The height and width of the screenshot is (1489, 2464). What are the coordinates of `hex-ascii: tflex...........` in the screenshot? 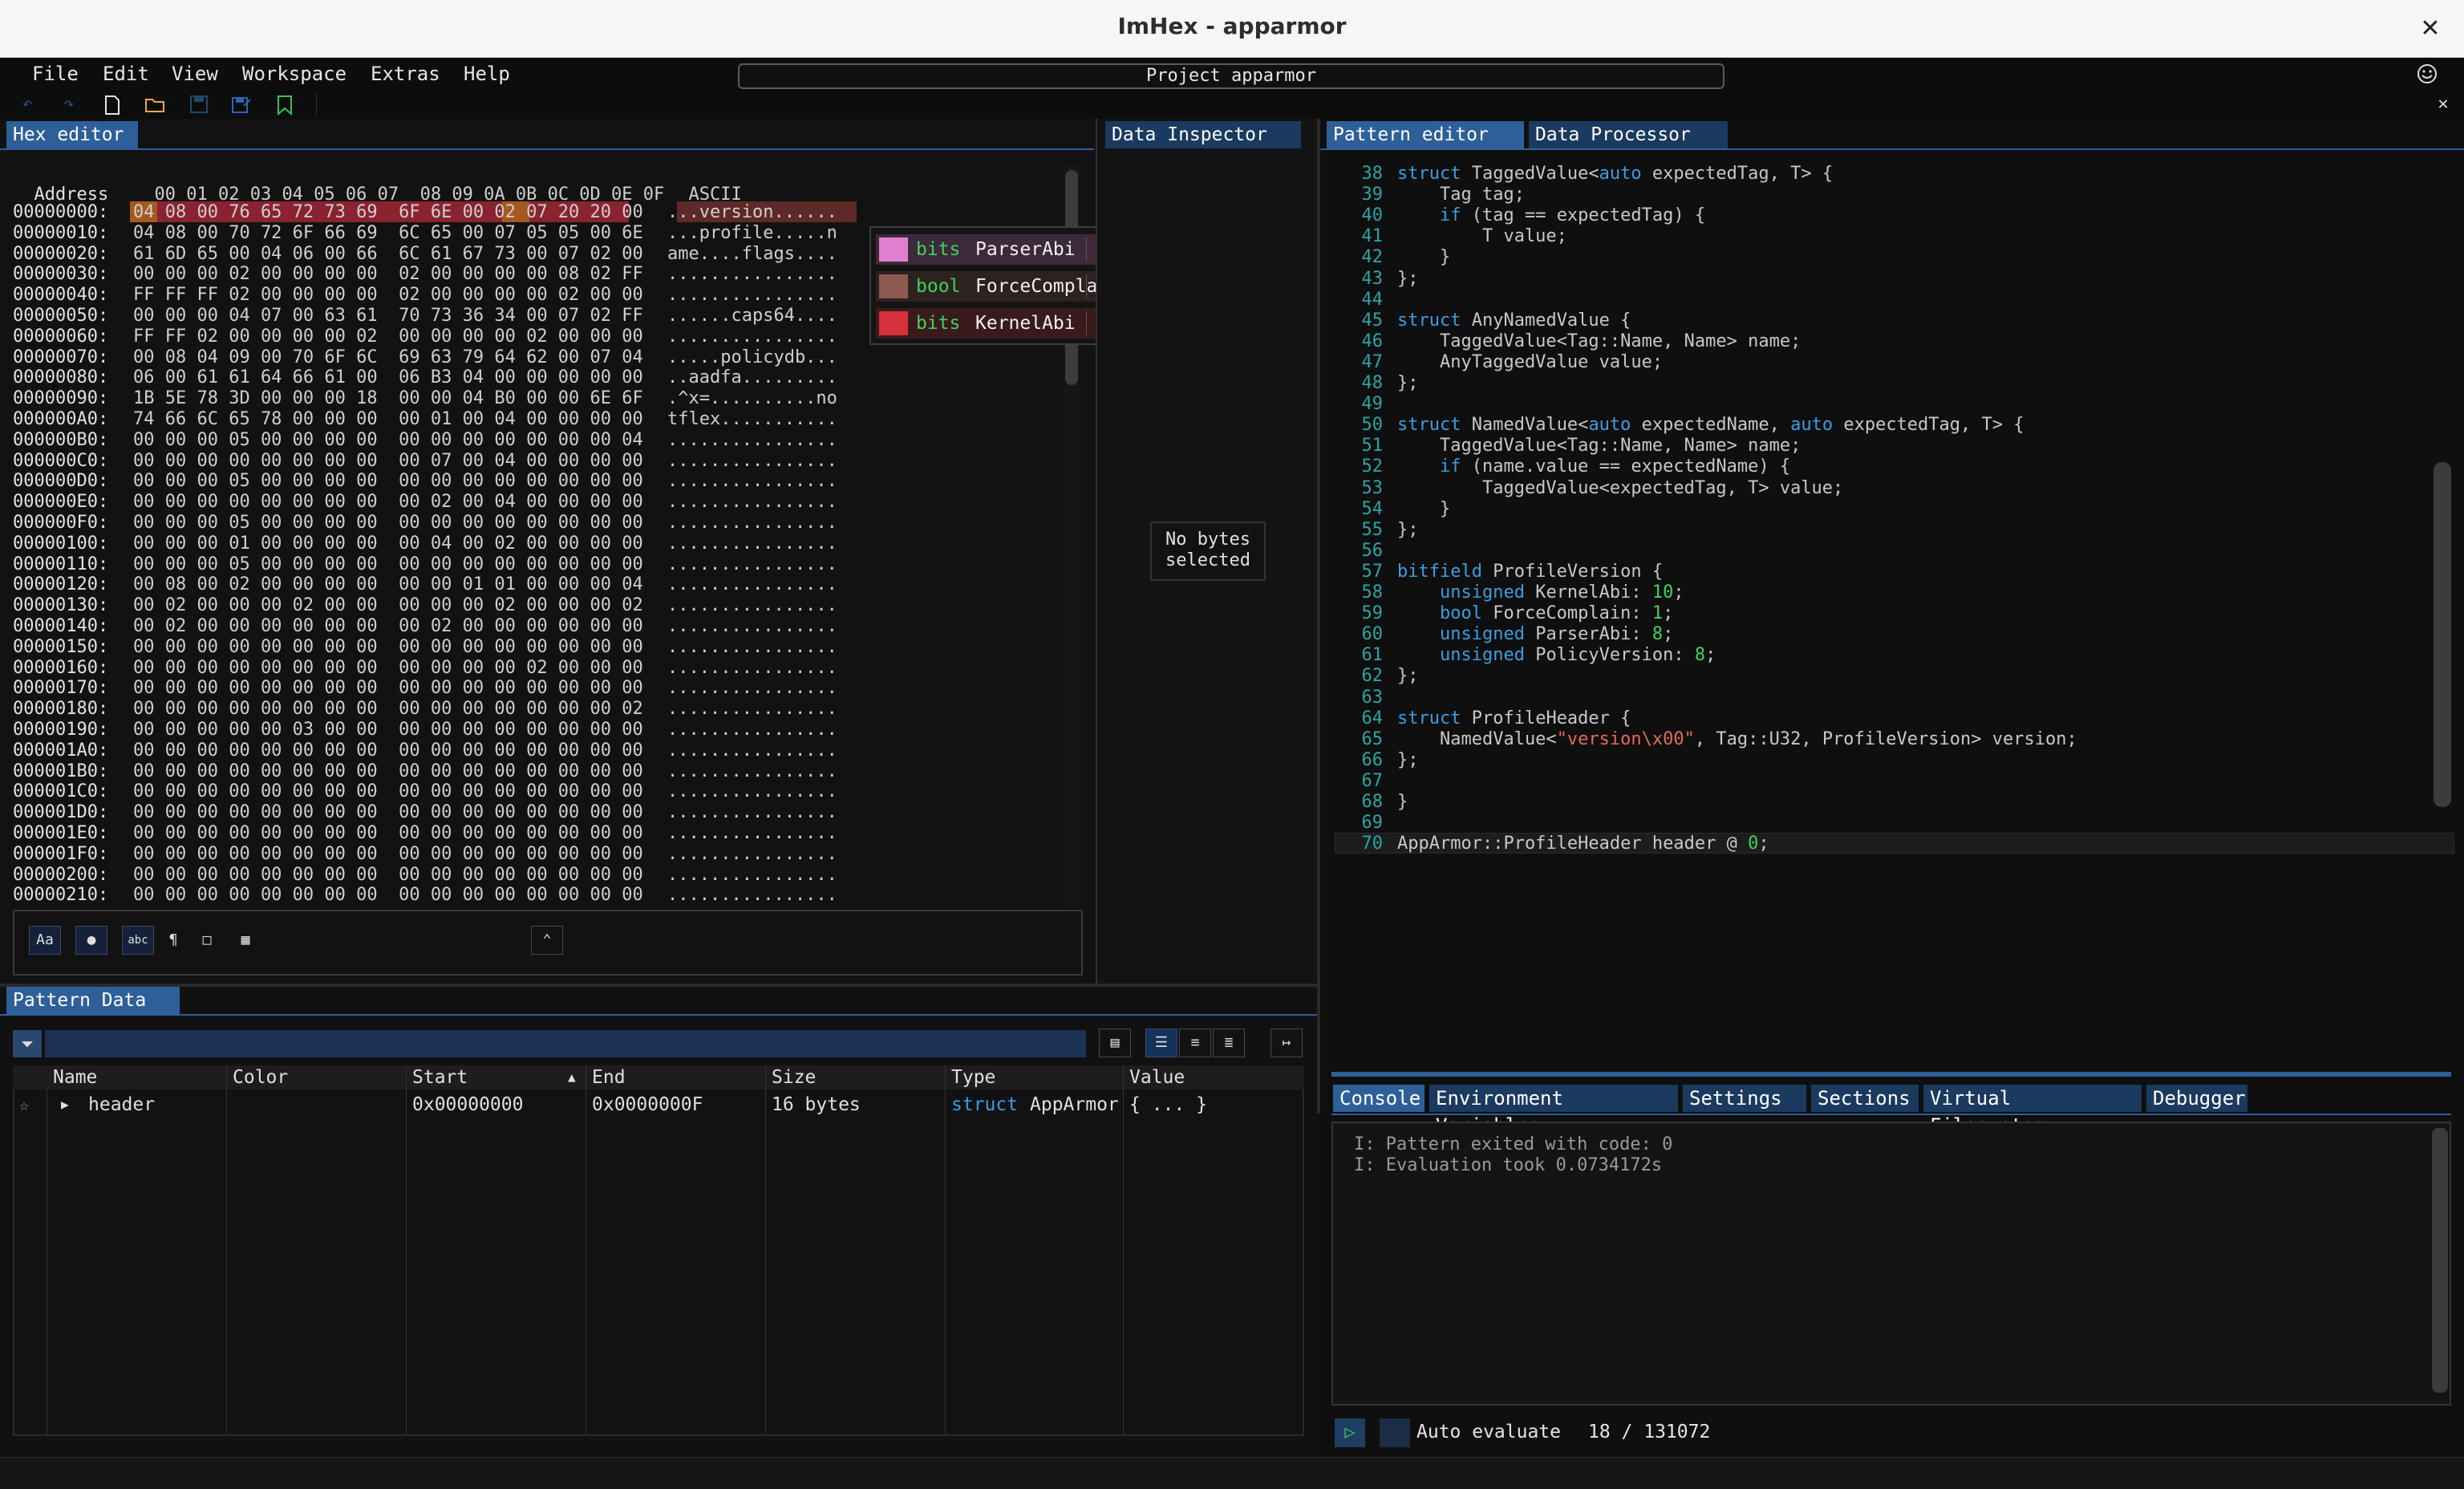 It's located at (752, 419).